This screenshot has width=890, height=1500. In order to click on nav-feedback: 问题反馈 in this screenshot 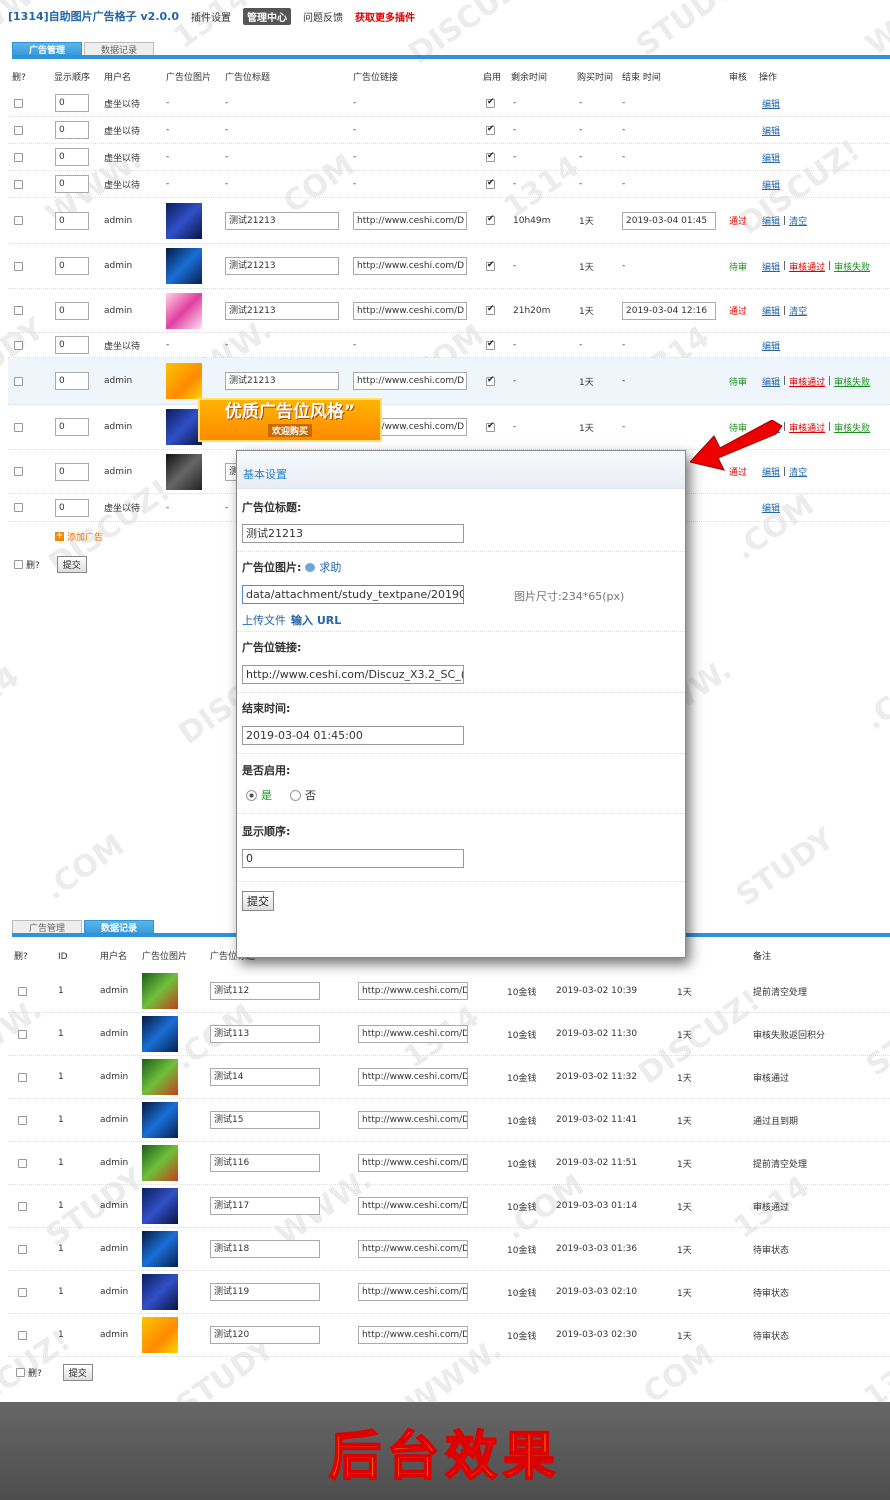, I will do `click(323, 16)`.